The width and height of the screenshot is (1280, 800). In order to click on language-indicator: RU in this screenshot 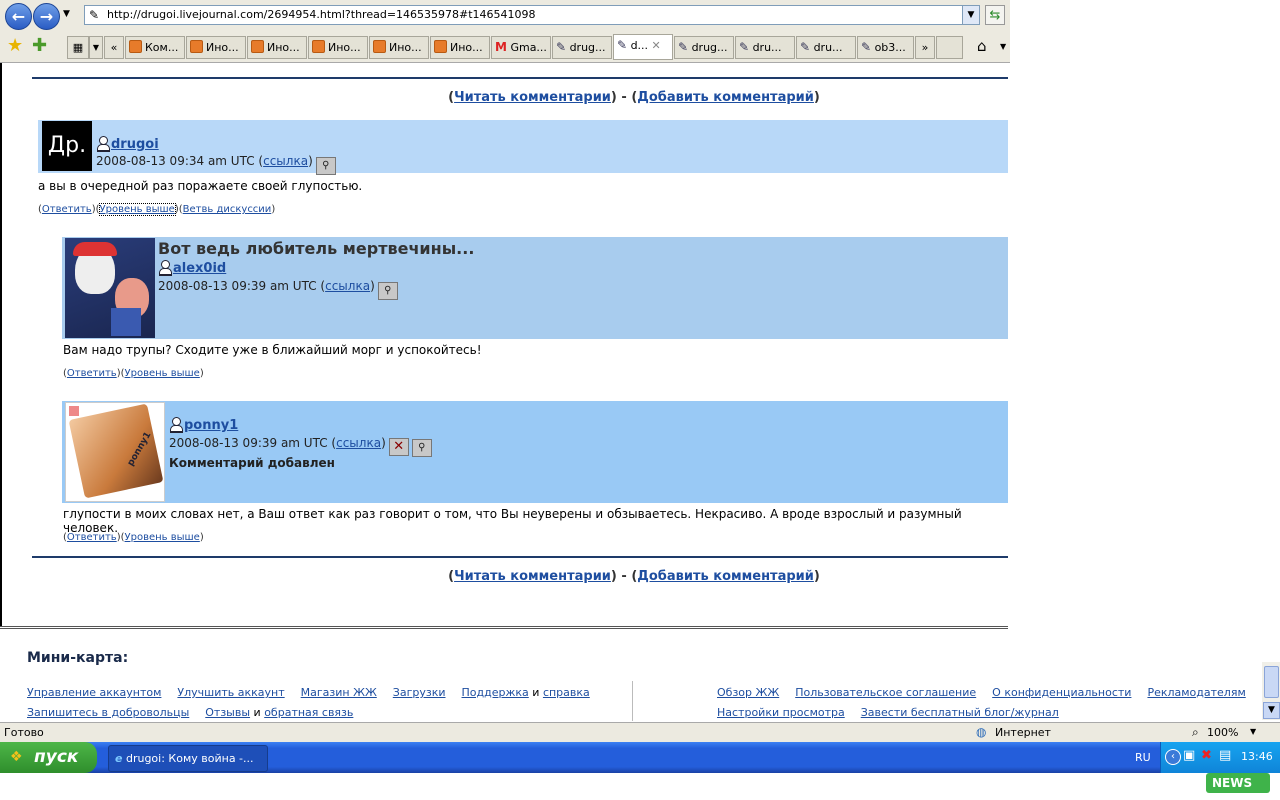, I will do `click(1143, 757)`.